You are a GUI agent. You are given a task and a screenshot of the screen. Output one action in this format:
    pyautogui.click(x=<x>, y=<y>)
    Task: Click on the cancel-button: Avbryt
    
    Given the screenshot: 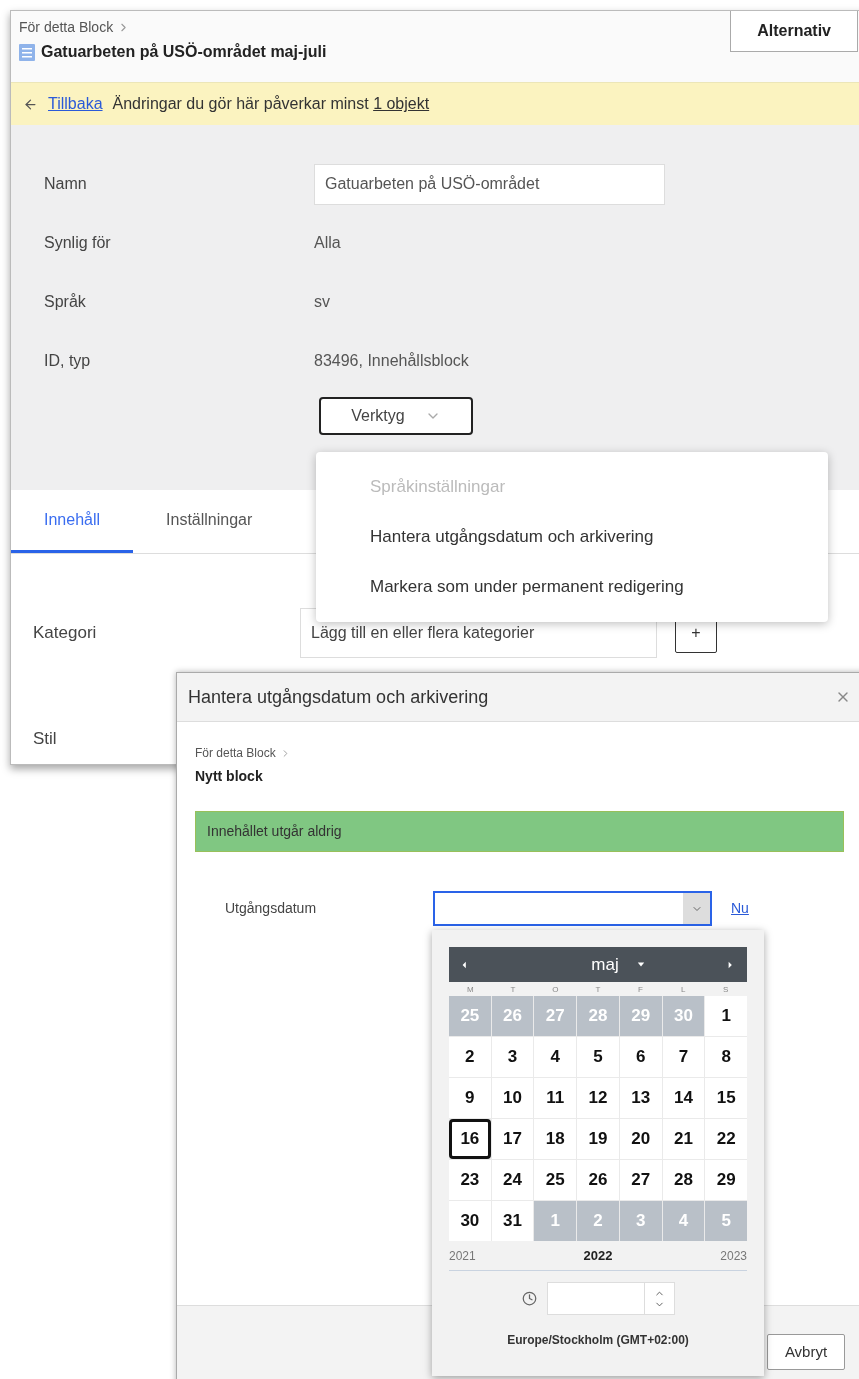 What is the action you would take?
    pyautogui.click(x=806, y=1352)
    